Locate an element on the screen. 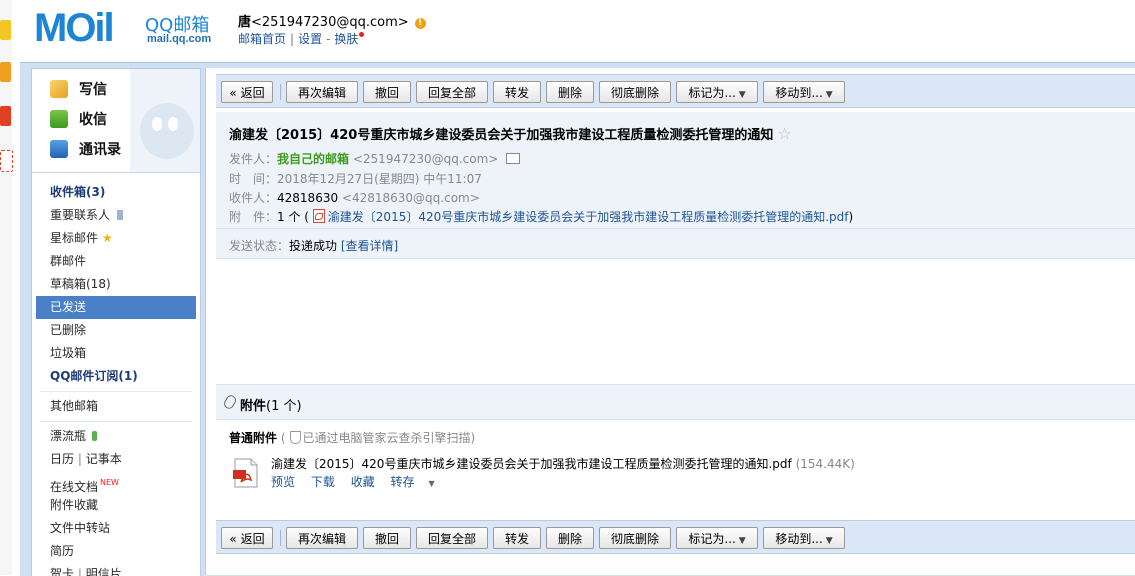  app-drift-bottle: 漂流瓶 is located at coordinates (116, 436).